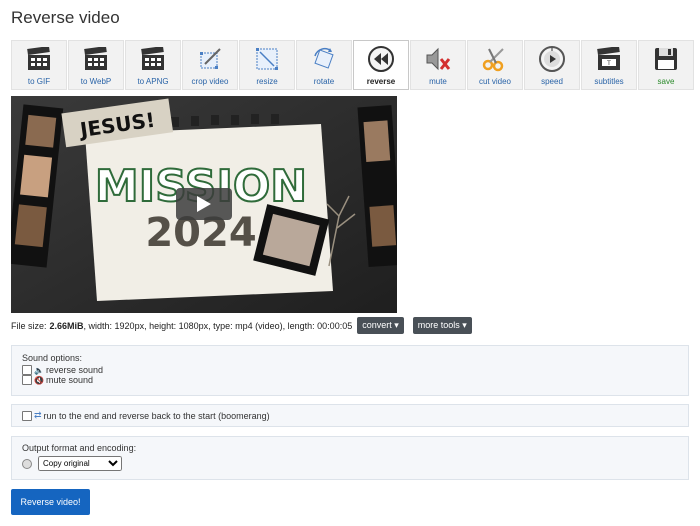 This screenshot has height=526, width=700. Describe the element at coordinates (27, 370) in the screenshot. I see `reverse-sound-checkbox` at that location.